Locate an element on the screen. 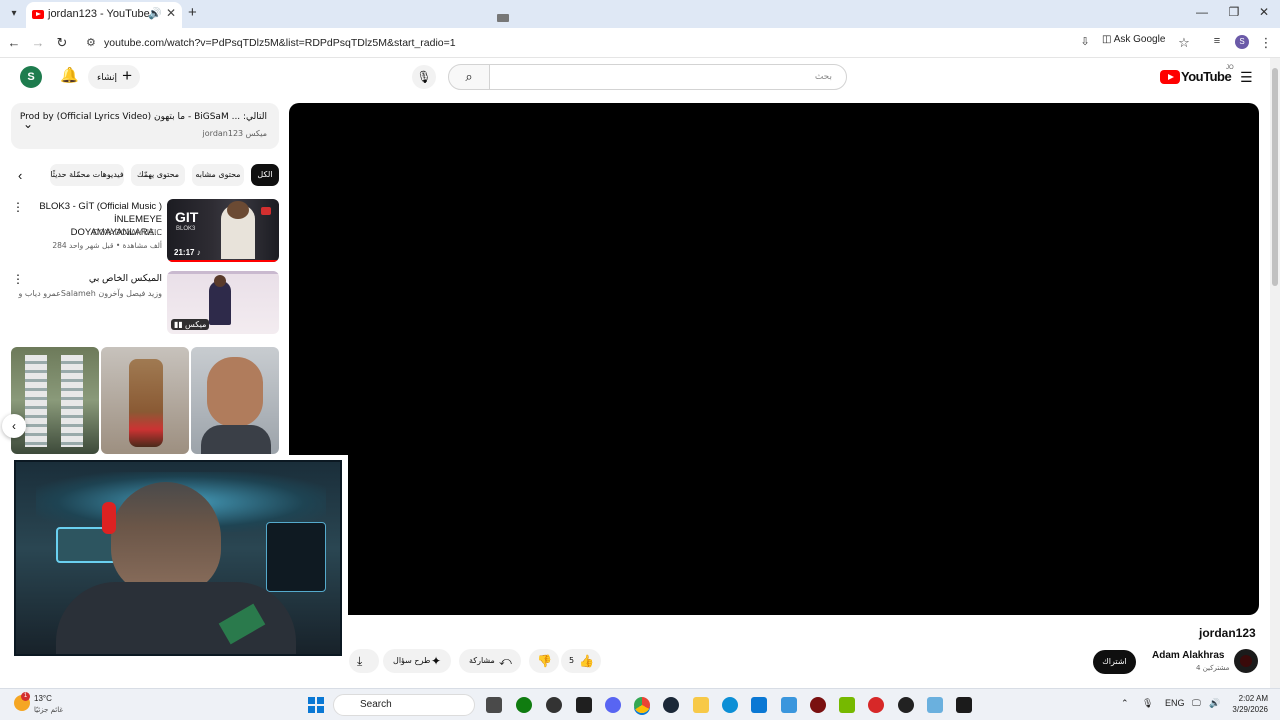 This screenshot has height=720, width=1280. install-app-icon: ⇩ is located at coordinates (1085, 41).